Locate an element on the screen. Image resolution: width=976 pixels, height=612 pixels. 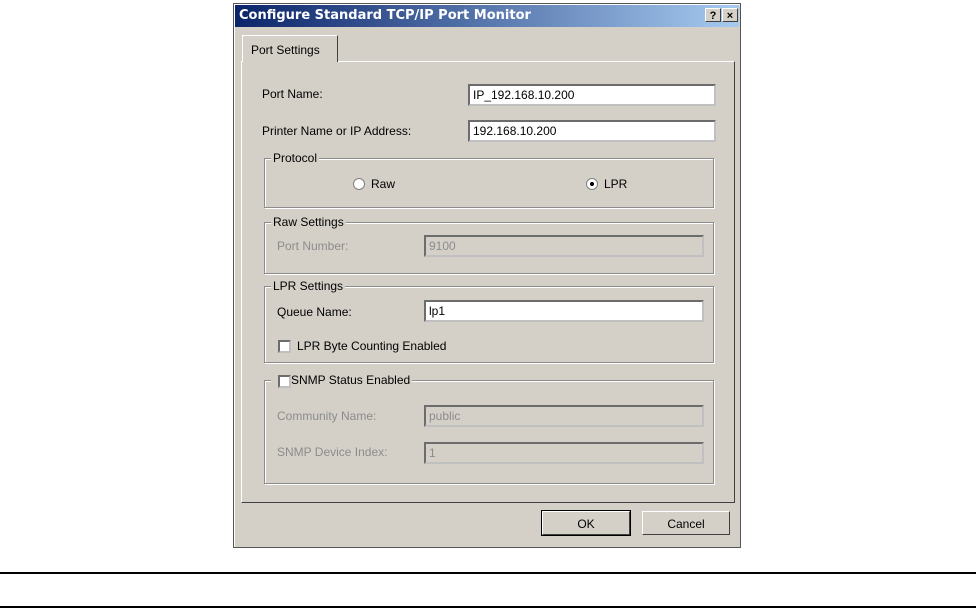
lpr-radio-dot is located at coordinates (592, 184).